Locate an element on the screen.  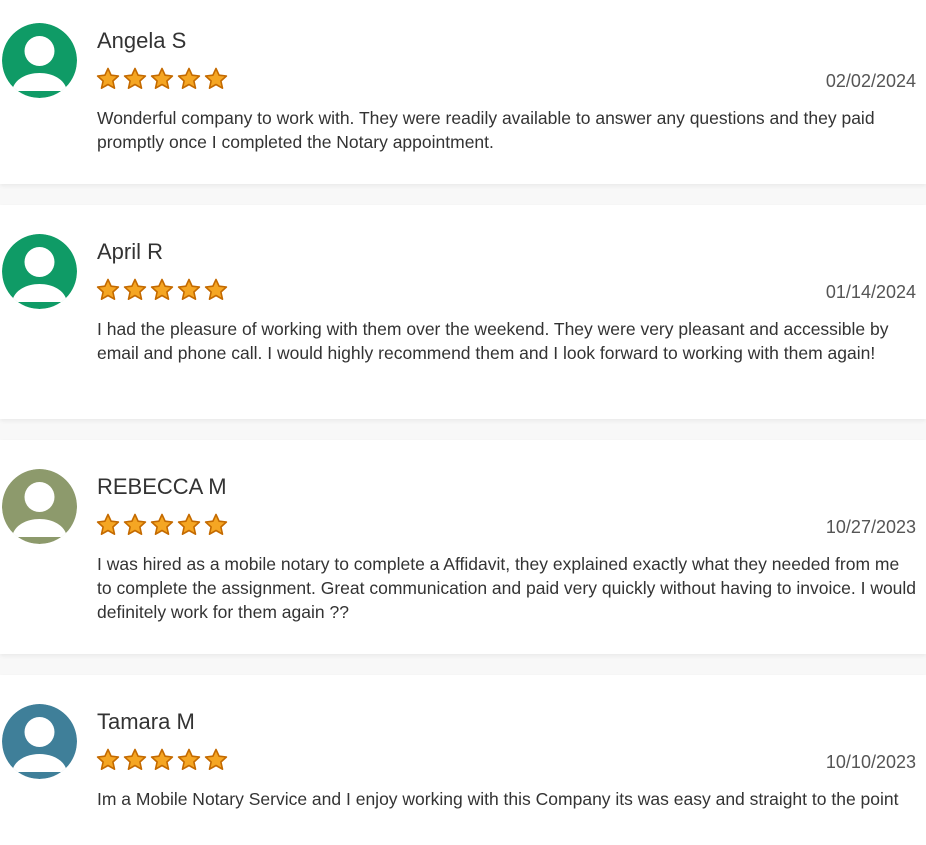
reviewer-name: April R is located at coordinates (130, 251).